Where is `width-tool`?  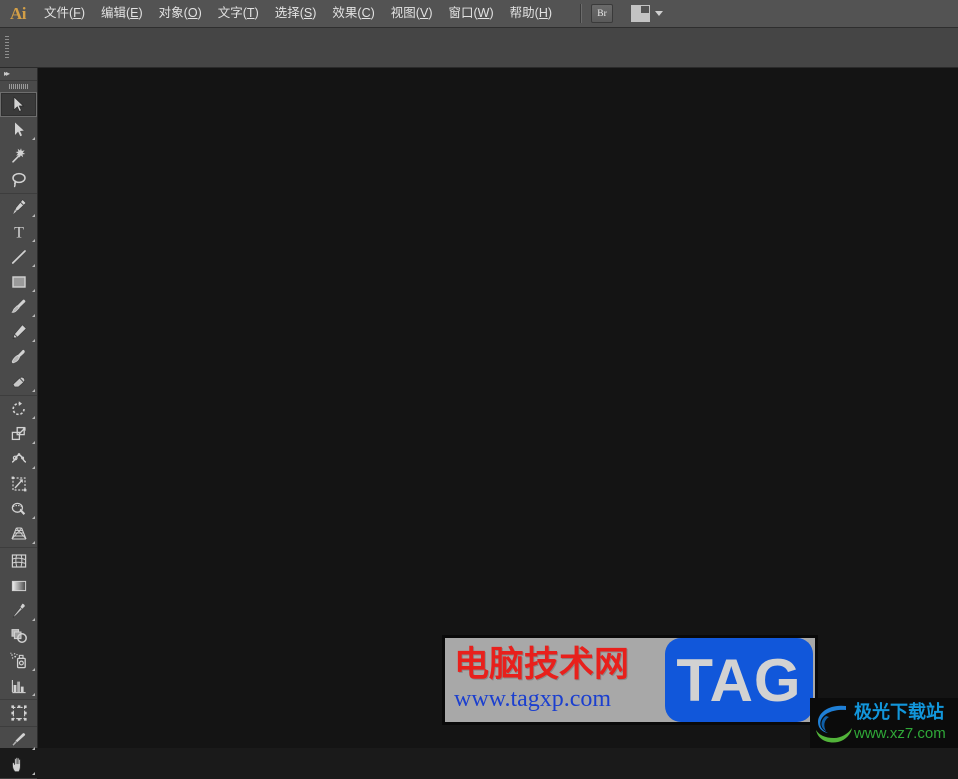
width-tool is located at coordinates (18, 458).